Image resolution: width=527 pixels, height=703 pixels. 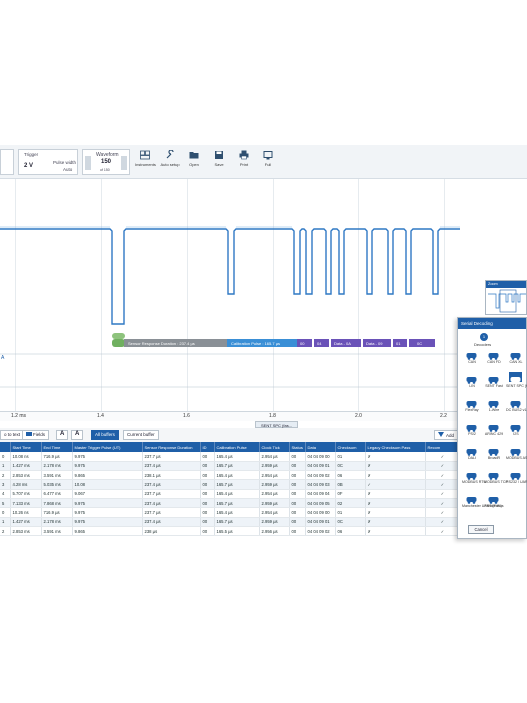 I want to click on table-cell: 04 04 09 04, so click(x=320, y=494).